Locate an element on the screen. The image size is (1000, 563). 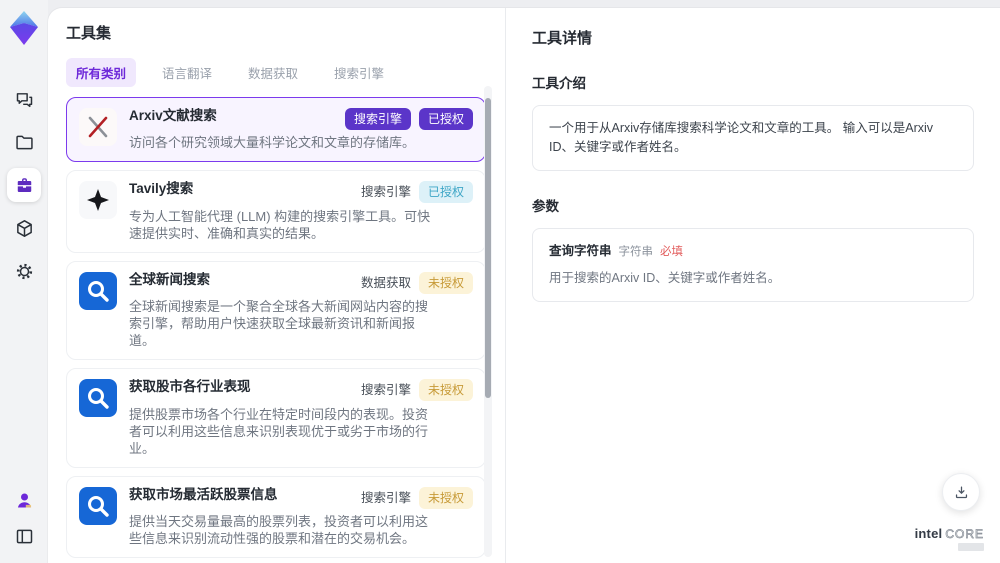
panel-toggle-icon is located at coordinates (24, 536).